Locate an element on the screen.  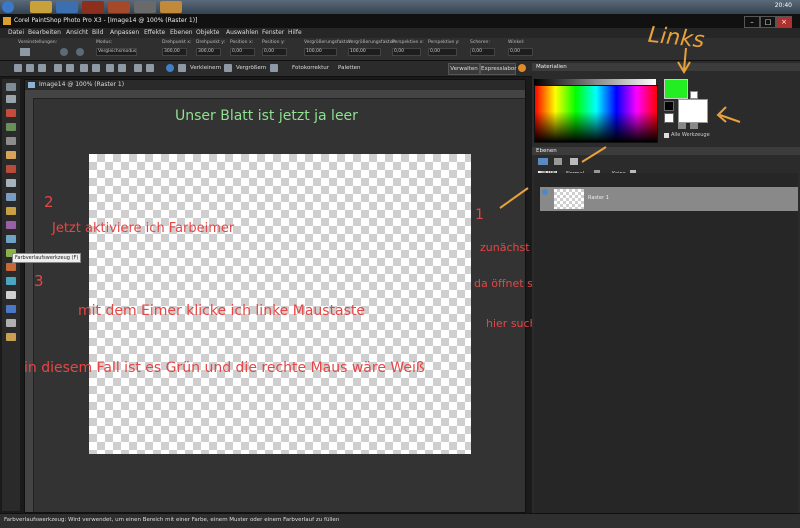
arrow-layer-row-icon is located at coordinates (514, 198).